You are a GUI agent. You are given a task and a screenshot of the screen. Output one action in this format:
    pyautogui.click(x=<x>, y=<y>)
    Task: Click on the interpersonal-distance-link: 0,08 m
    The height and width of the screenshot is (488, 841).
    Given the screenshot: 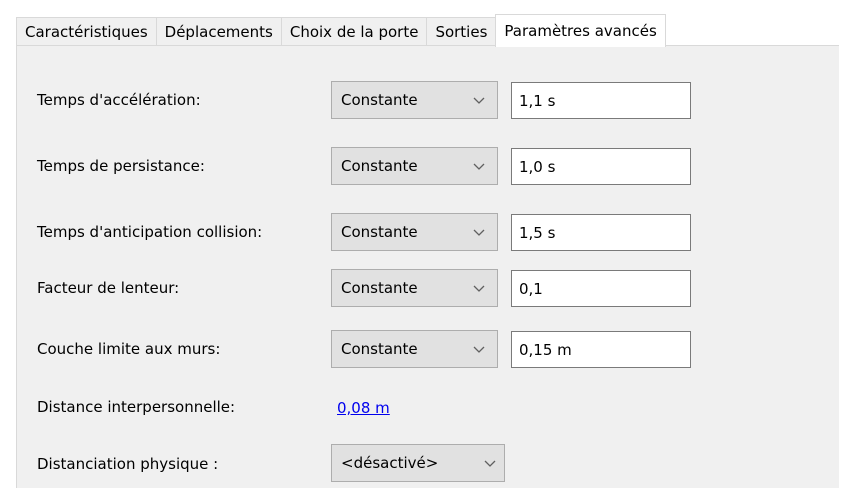 What is the action you would take?
    pyautogui.click(x=363, y=408)
    